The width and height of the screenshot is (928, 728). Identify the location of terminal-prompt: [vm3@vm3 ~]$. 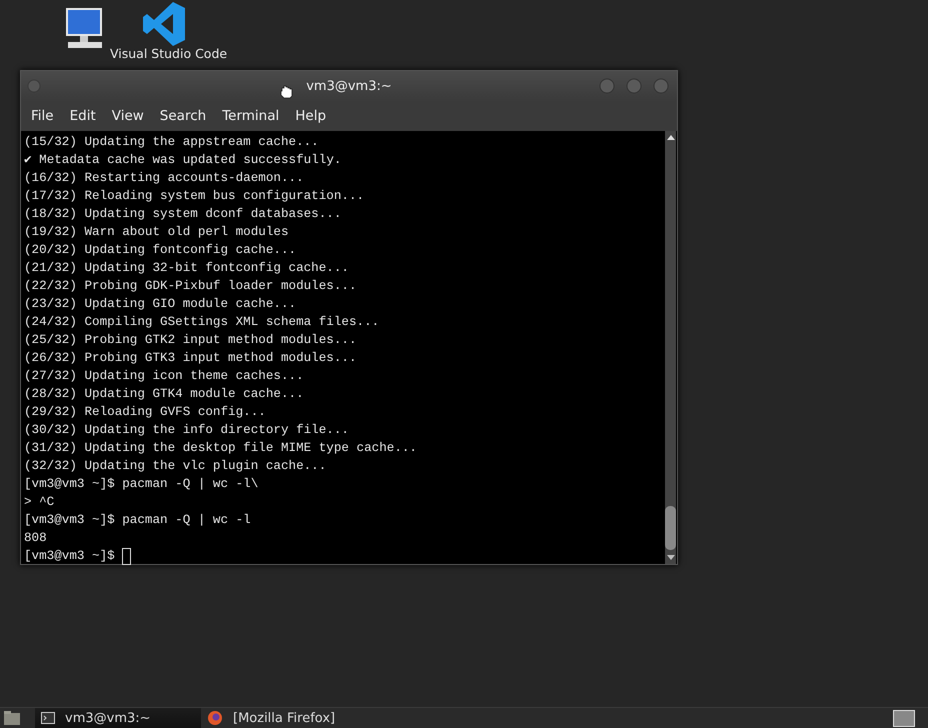
(69, 556).